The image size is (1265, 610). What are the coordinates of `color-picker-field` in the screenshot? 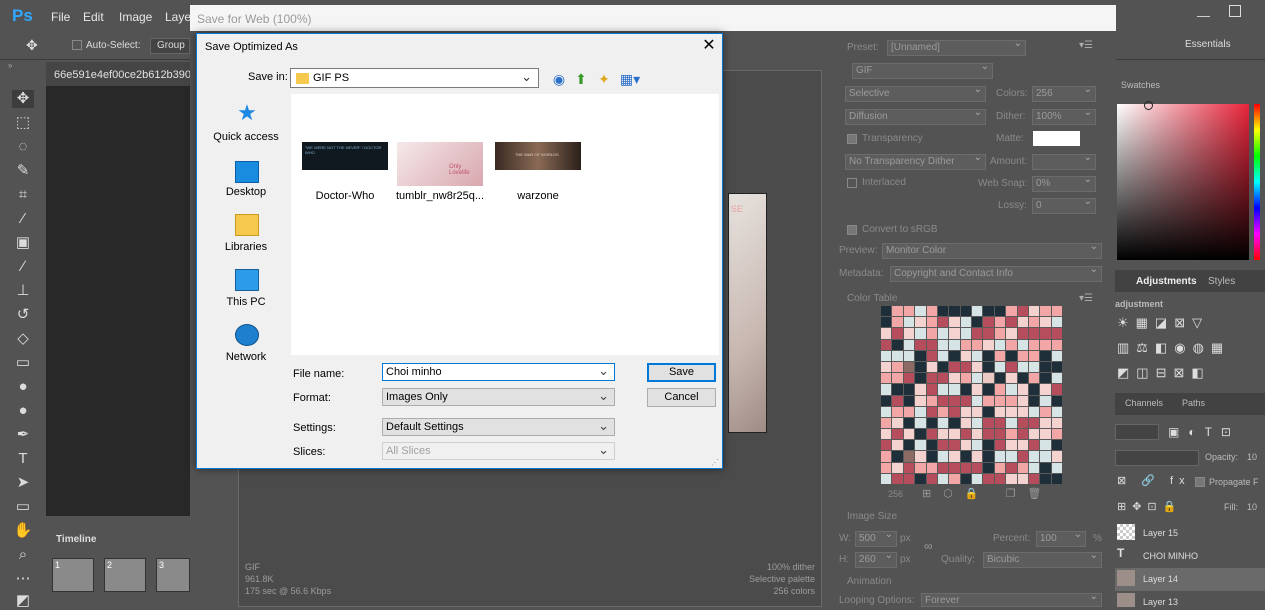 It's located at (1183, 182).